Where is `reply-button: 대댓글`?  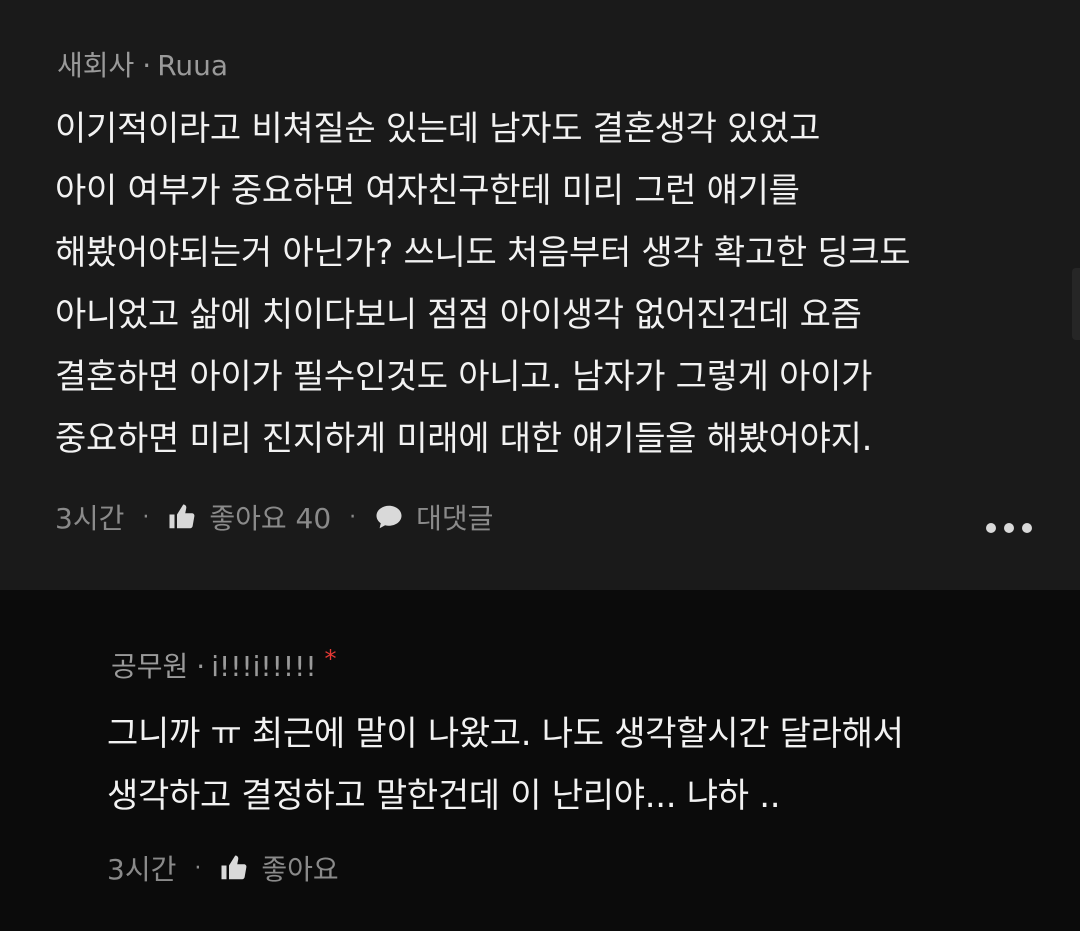
reply-button: 대댓글 is located at coordinates (433, 517).